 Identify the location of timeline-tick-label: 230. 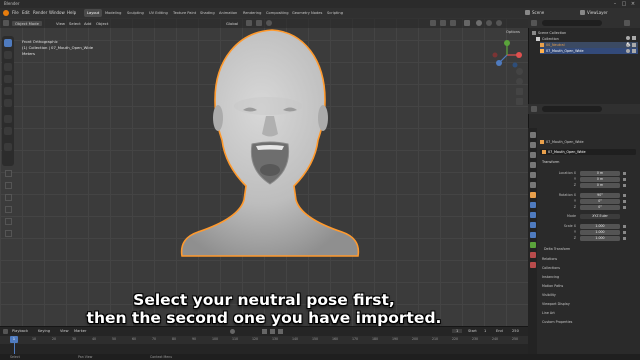
(475, 339).